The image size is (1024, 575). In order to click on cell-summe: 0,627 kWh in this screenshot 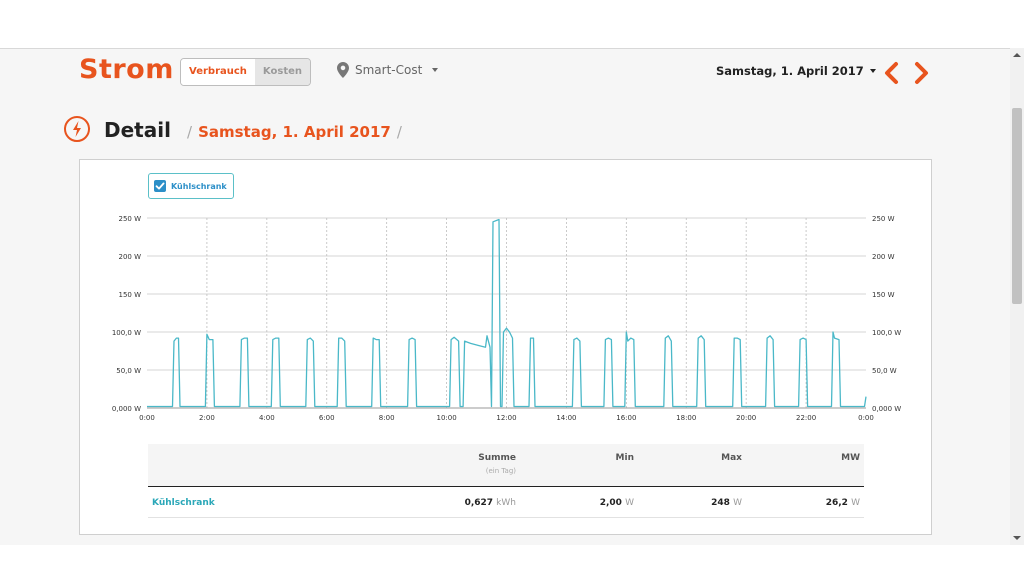, I will do `click(490, 503)`.